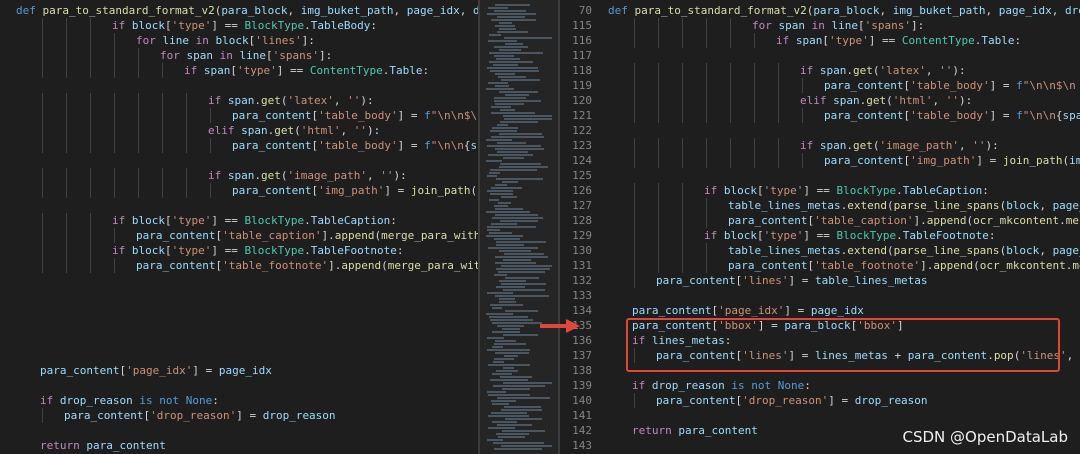  What do you see at coordinates (226, 55) in the screenshot?
I see `code-token: in` at bounding box center [226, 55].